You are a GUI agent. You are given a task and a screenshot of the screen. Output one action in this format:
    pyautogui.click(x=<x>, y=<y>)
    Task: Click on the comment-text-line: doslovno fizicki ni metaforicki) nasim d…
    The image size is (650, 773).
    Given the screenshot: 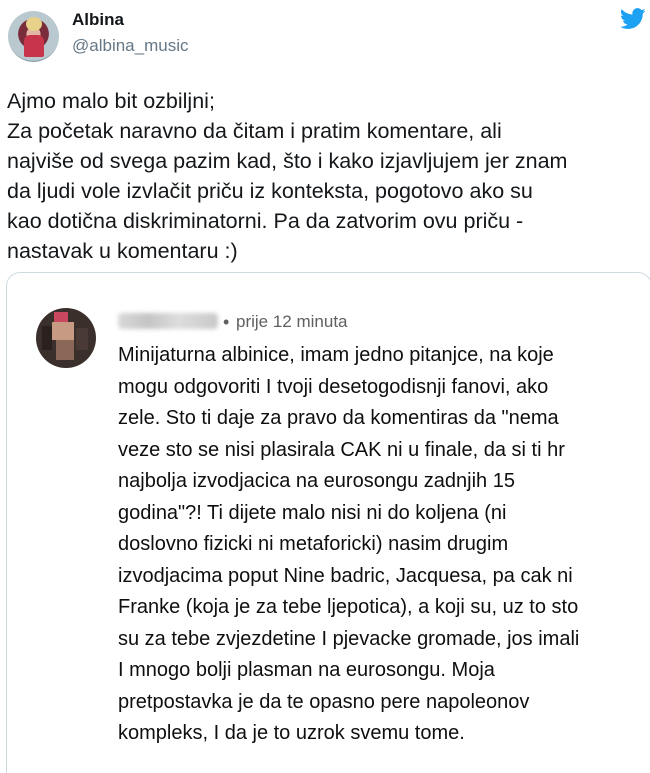 What is the action you would take?
    pyautogui.click(x=313, y=544)
    